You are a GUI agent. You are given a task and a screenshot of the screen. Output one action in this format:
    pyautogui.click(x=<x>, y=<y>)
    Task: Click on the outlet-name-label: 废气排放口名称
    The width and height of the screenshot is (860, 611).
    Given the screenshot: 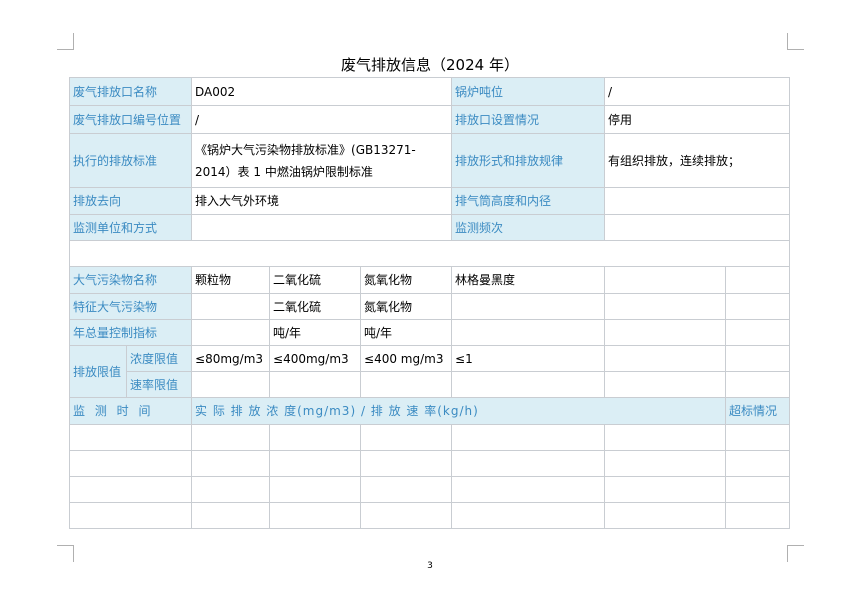 What is the action you would take?
    pyautogui.click(x=130, y=91)
    